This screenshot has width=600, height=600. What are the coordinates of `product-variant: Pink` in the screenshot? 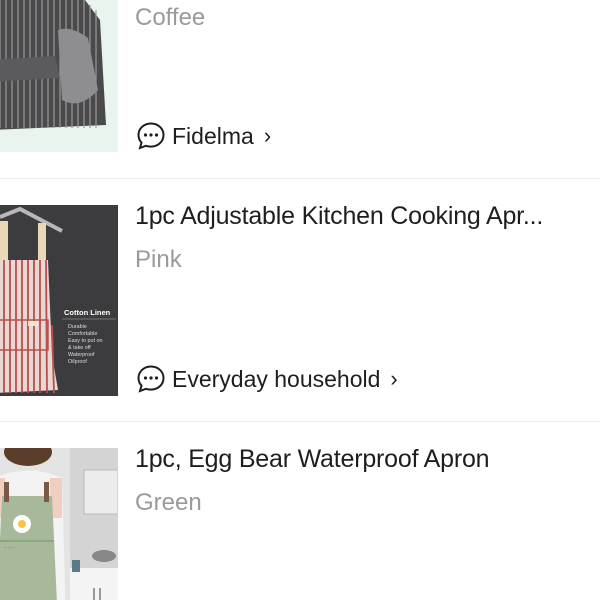 It's located at (158, 259).